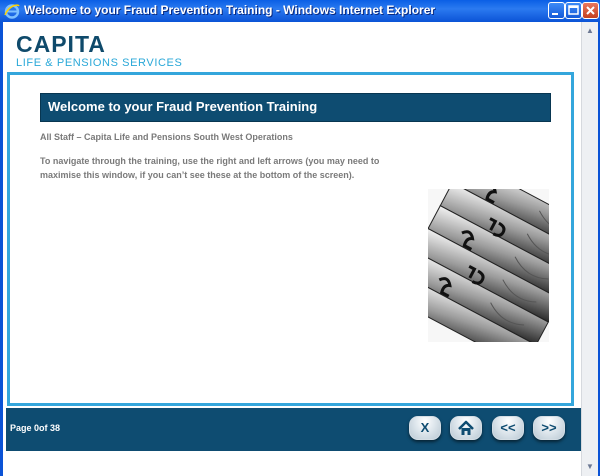 The image size is (600, 476). I want to click on home-button, so click(466, 428).